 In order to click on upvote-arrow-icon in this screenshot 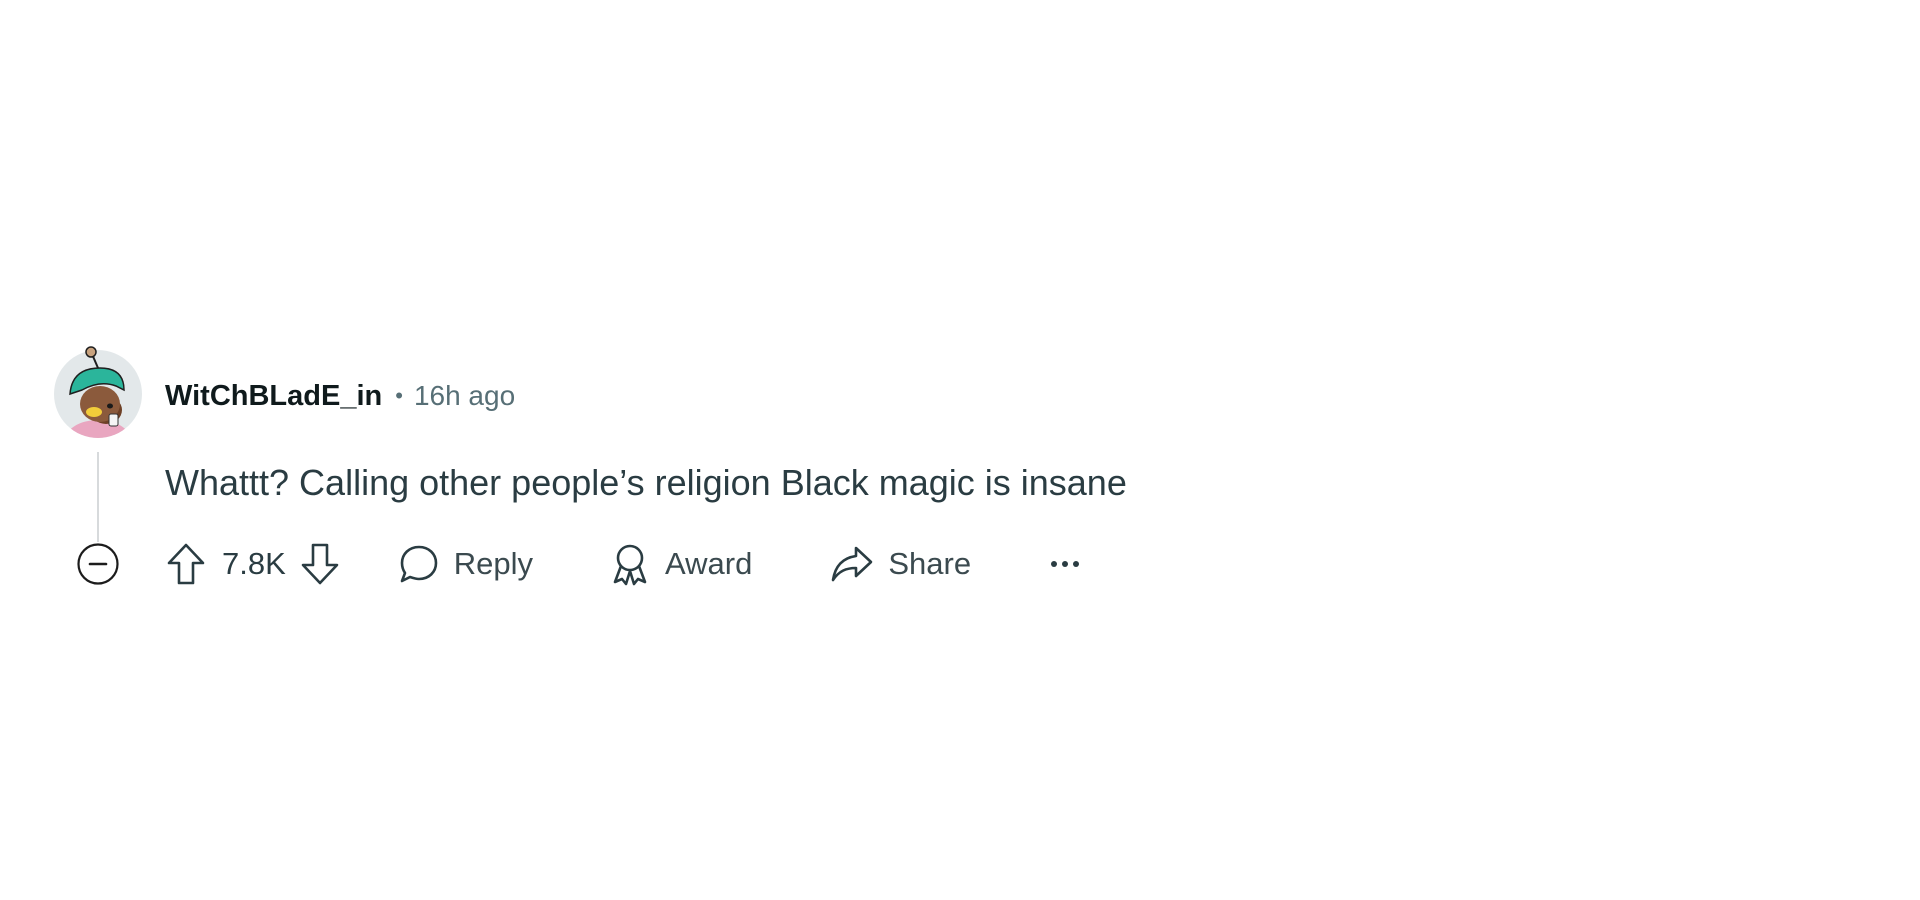, I will do `click(186, 564)`.